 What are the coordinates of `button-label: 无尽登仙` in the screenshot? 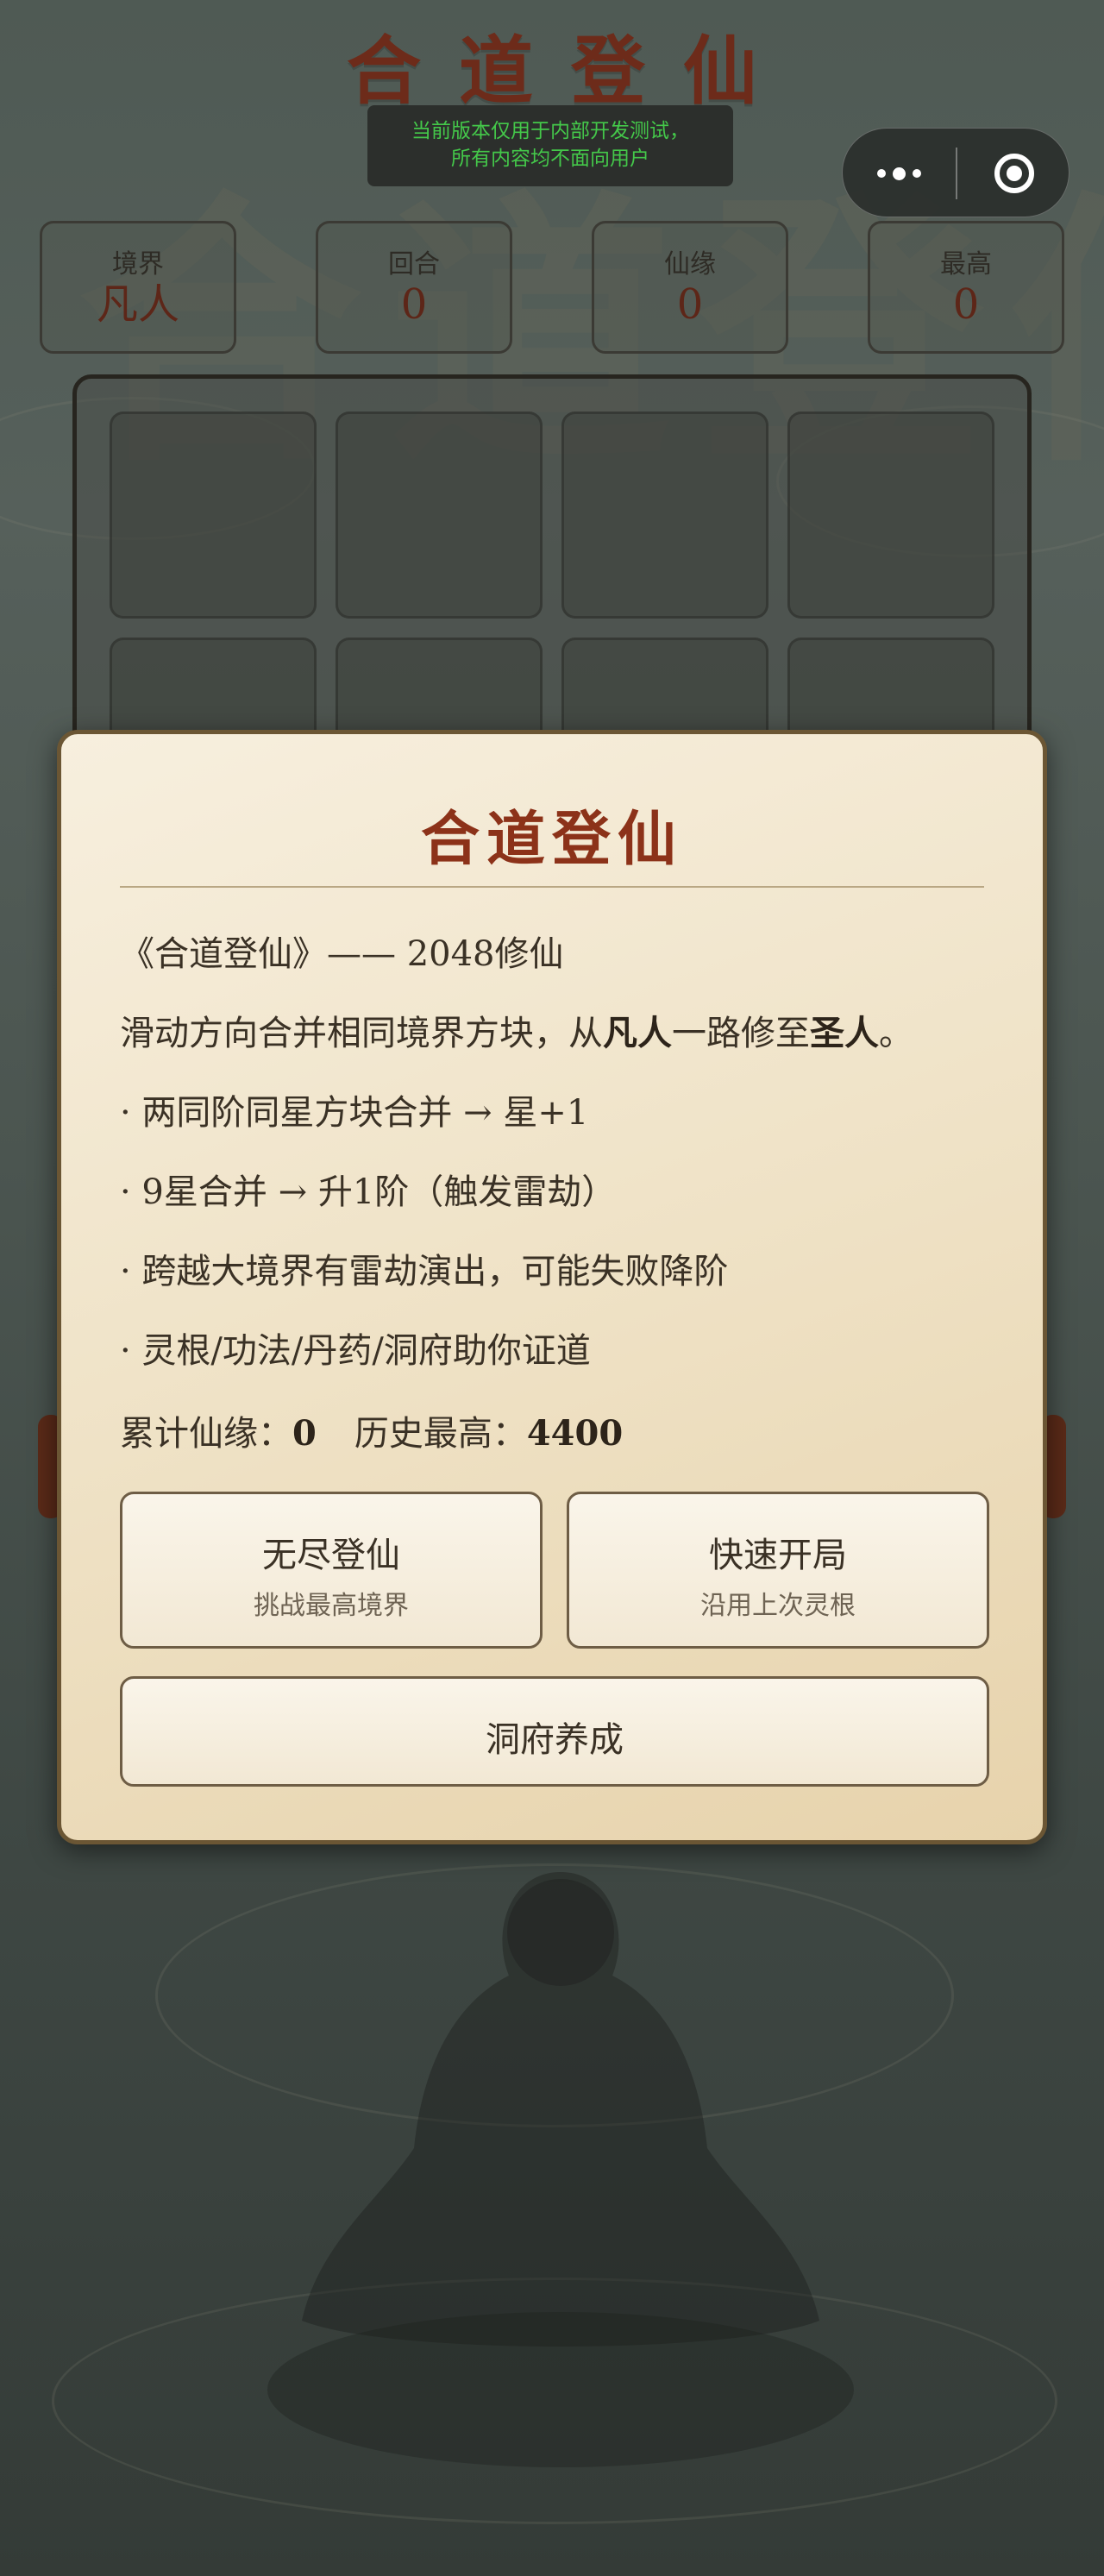 It's located at (331, 1555).